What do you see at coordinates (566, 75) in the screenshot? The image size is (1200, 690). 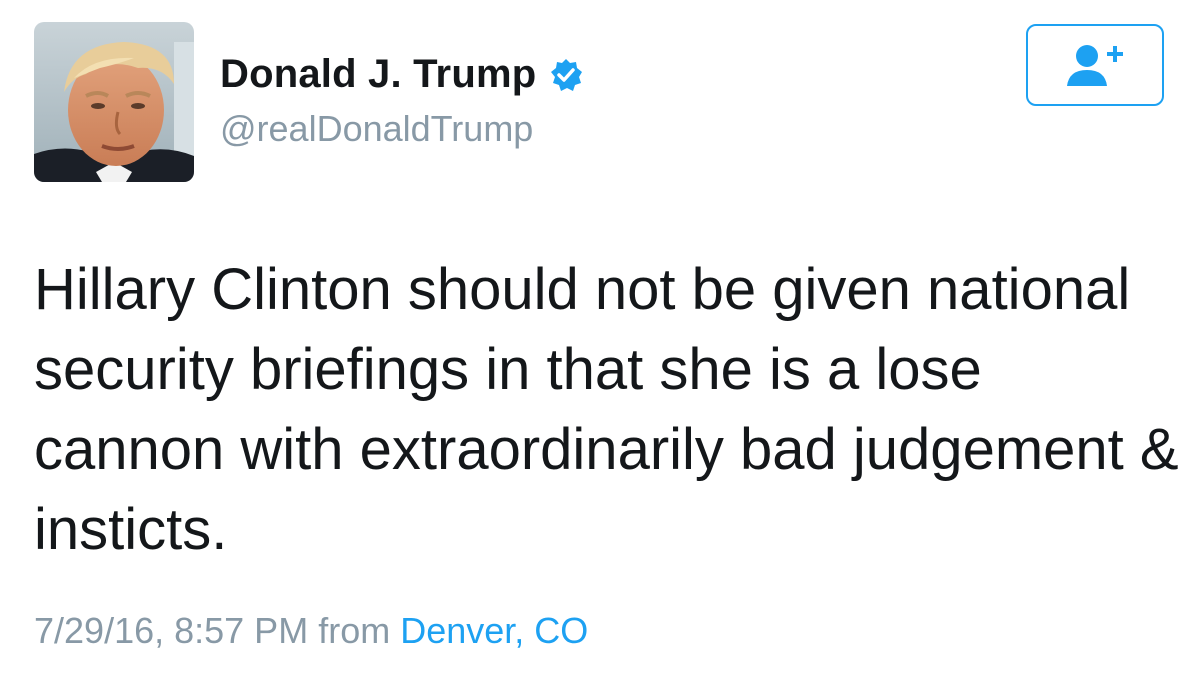 I see `verified-badge-icon` at bounding box center [566, 75].